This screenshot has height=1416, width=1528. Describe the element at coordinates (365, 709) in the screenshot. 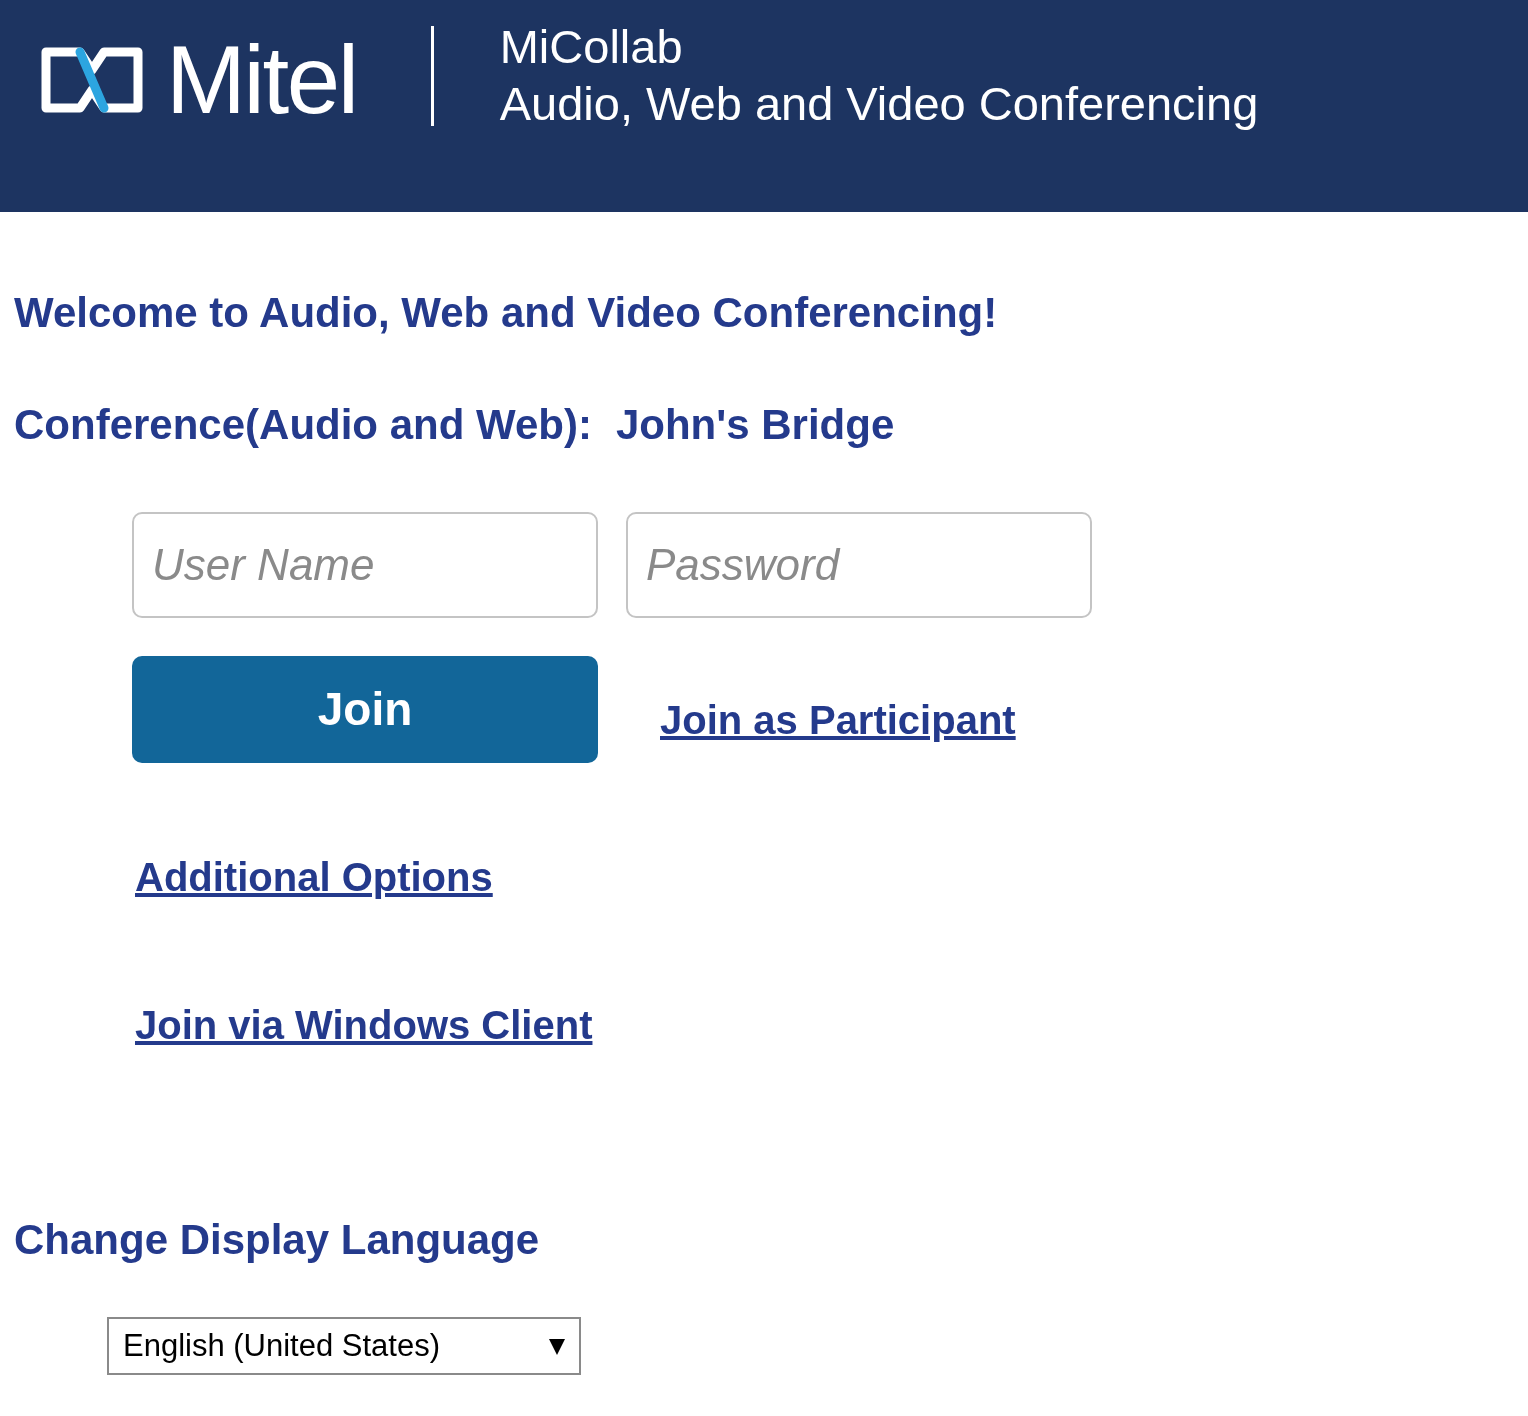

I see `join-button: Join` at that location.